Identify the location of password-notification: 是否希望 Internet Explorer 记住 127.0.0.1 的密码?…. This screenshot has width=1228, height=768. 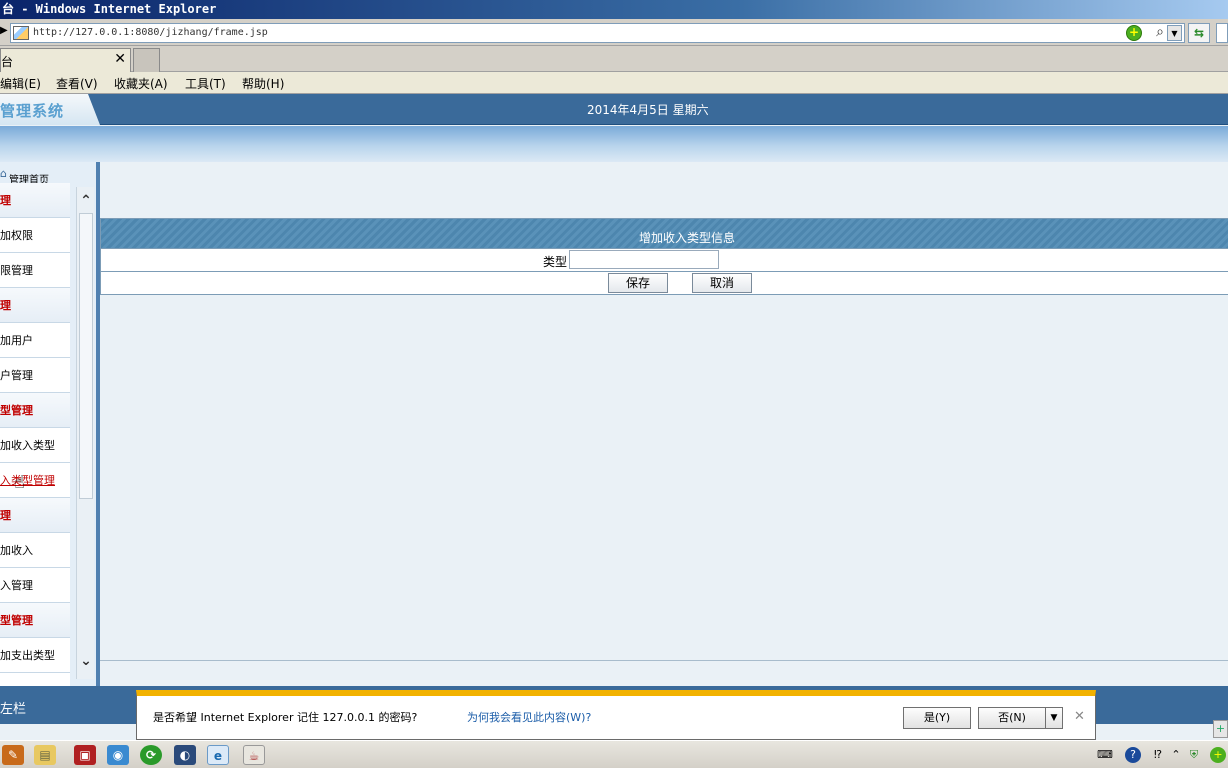
(616, 715).